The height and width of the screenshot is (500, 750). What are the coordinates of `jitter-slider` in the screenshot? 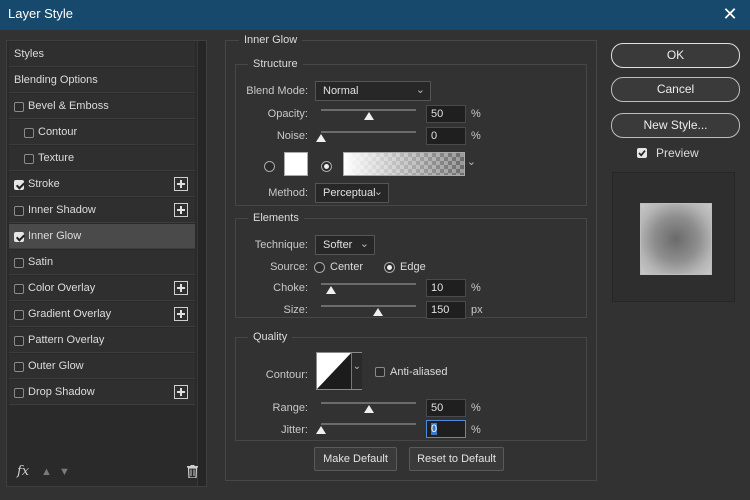 It's located at (368, 424).